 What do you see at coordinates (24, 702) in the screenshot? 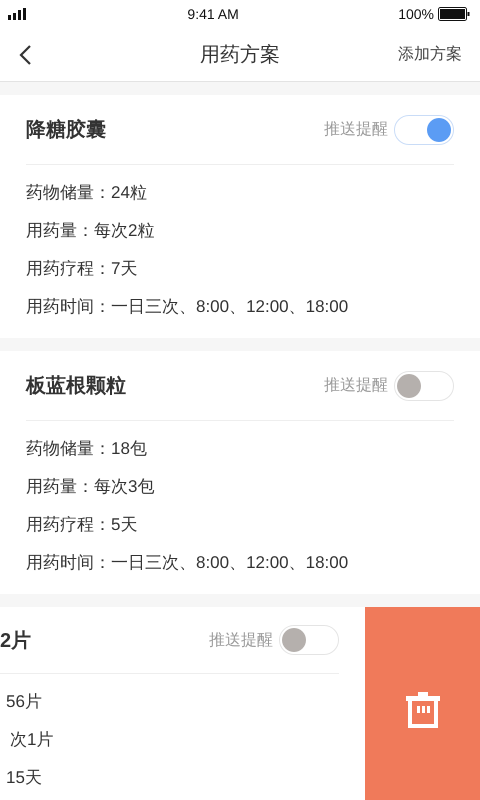
I see `plan-detail: 56片` at bounding box center [24, 702].